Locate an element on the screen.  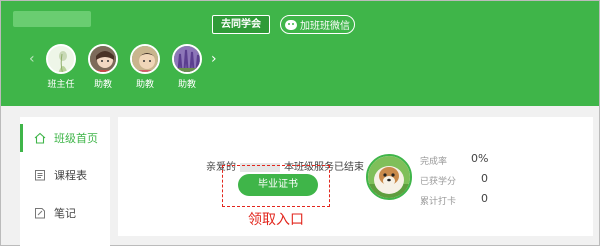
note-icon is located at coordinates (40, 213).